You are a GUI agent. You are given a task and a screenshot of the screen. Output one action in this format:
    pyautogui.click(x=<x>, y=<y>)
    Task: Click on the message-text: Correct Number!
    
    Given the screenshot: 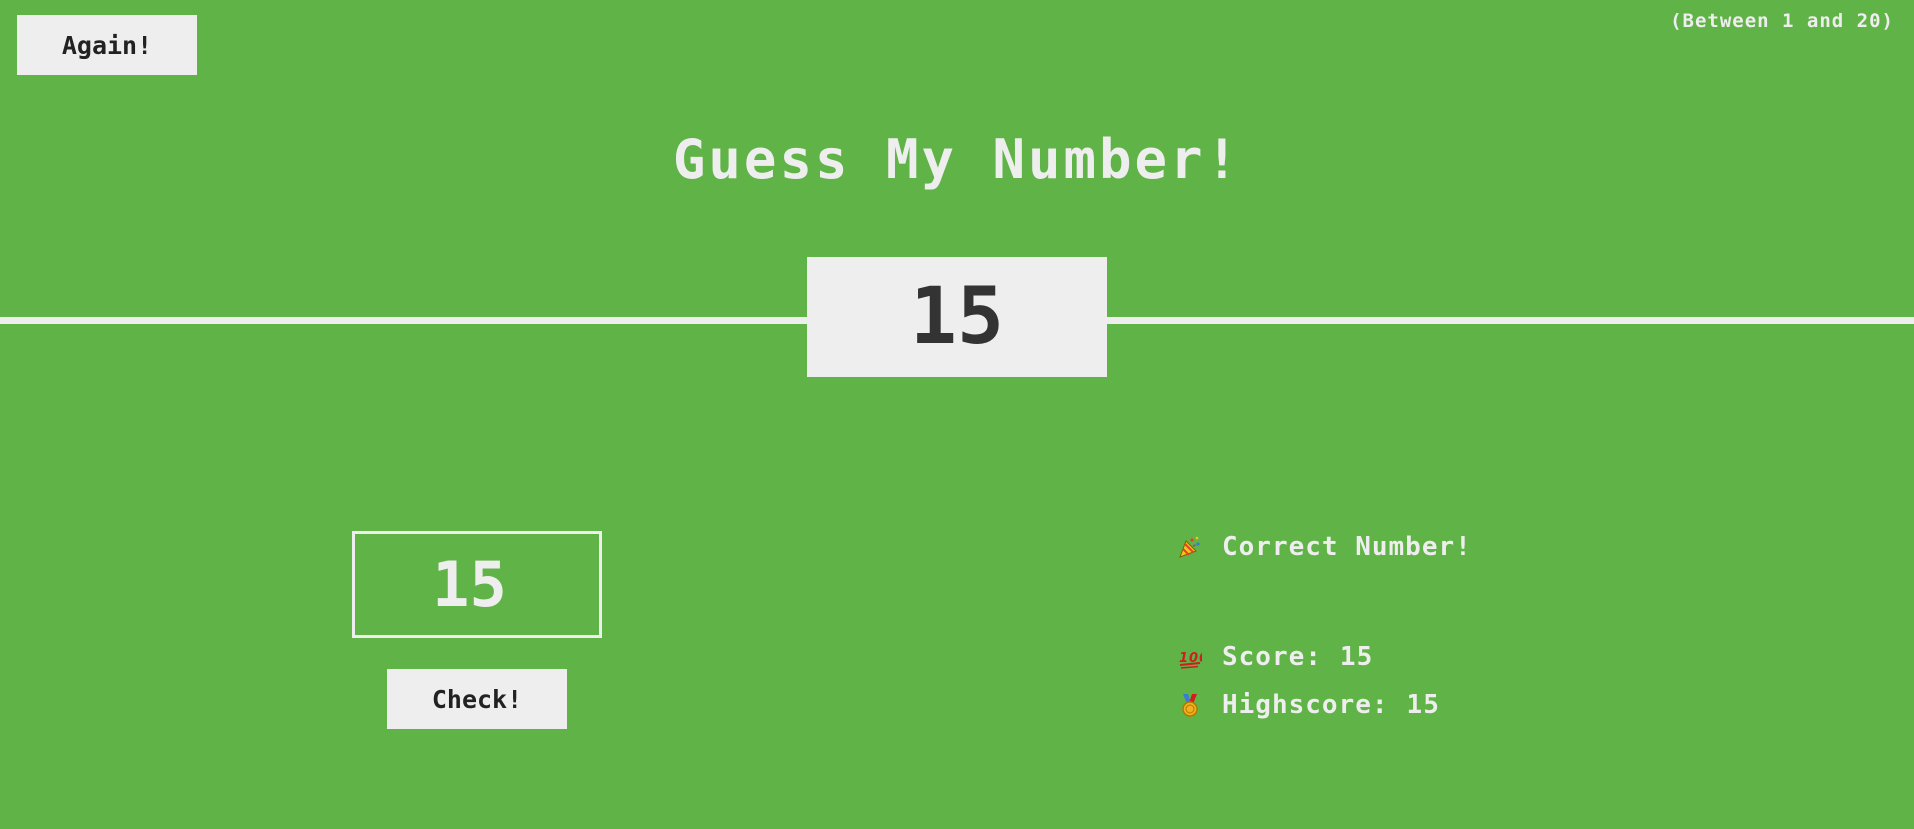 What is the action you would take?
    pyautogui.click(x=1347, y=547)
    